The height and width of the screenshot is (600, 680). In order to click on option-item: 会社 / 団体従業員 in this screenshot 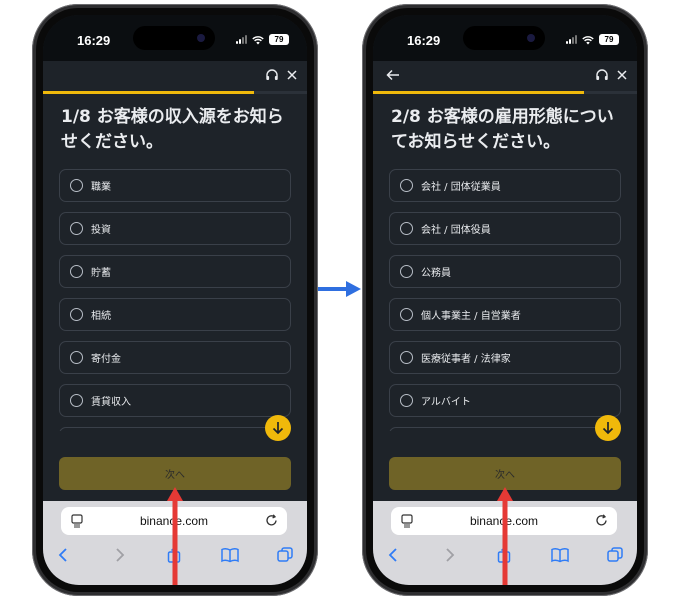, I will do `click(505, 185)`.